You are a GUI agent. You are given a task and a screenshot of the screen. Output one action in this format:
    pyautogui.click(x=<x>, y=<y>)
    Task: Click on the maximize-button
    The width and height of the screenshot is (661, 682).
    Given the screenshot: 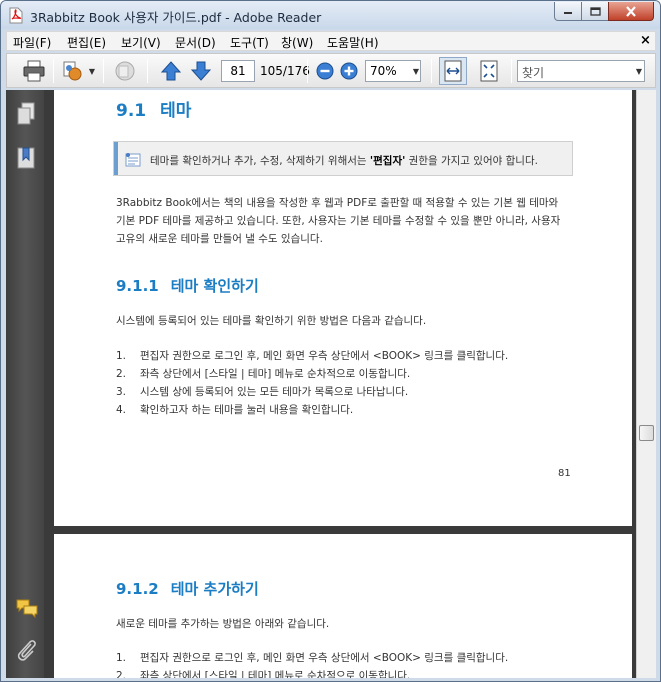 What is the action you would take?
    pyautogui.click(x=595, y=11)
    